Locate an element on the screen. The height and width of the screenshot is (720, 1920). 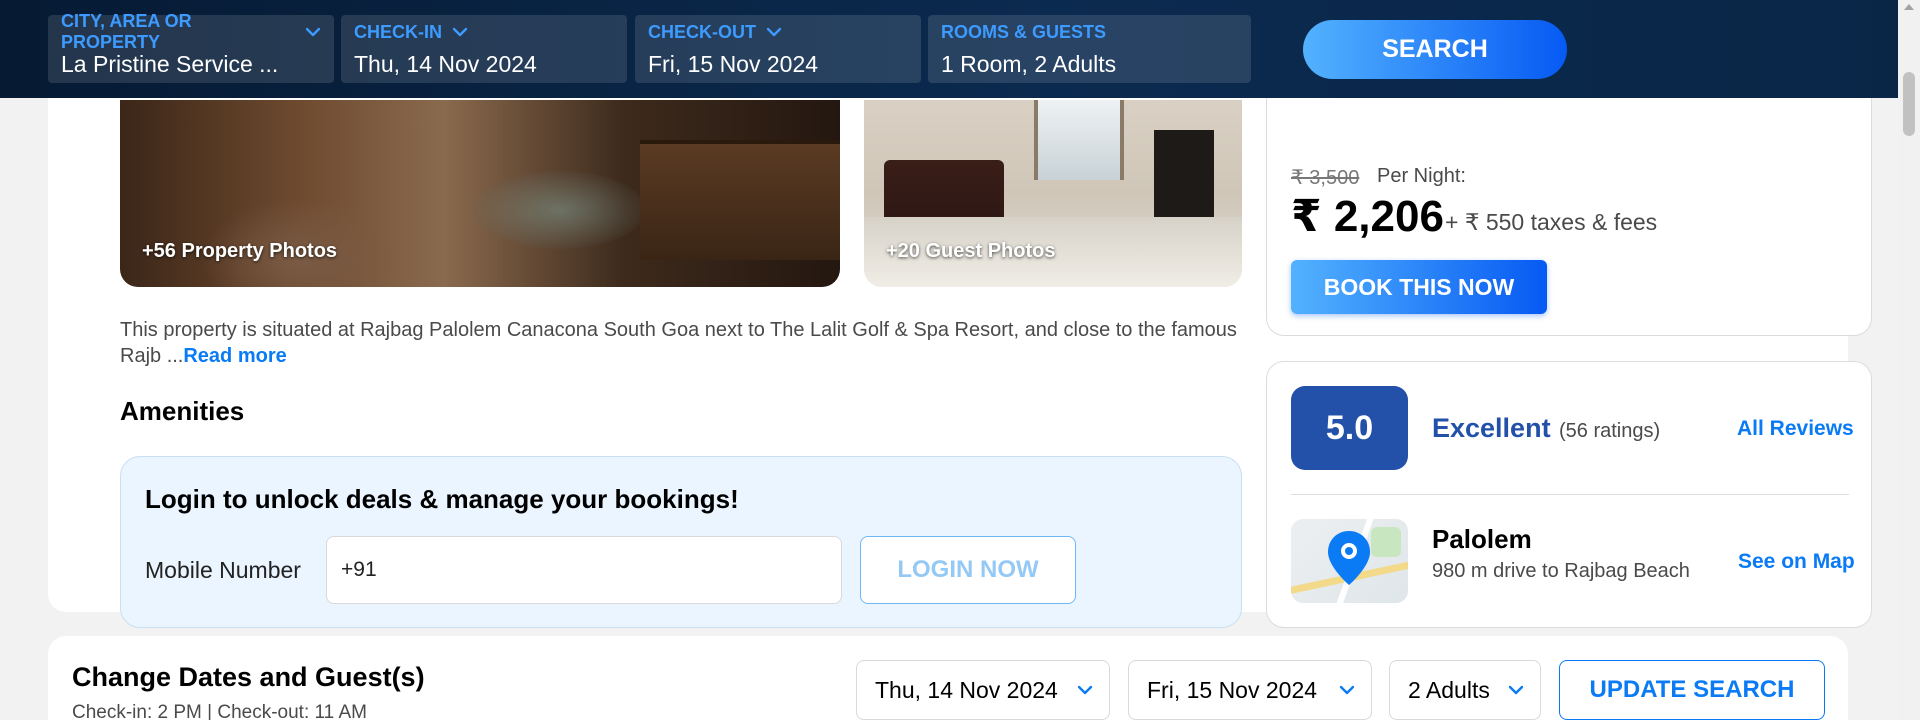
photo-window is located at coordinates (1079, 140).